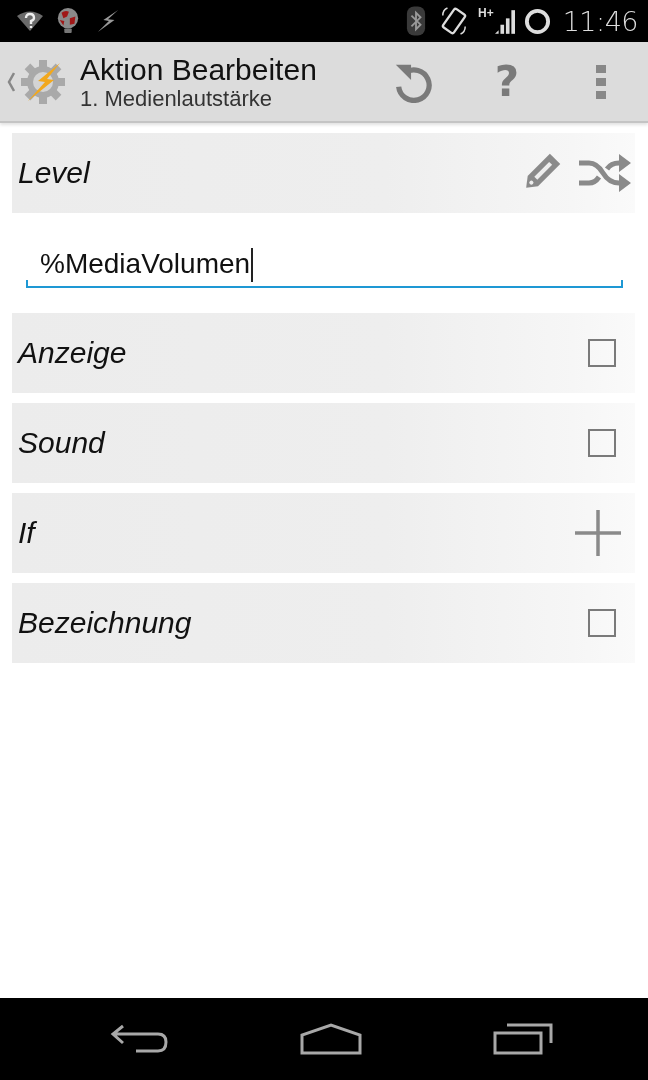 The image size is (648, 1080). What do you see at coordinates (30, 21) in the screenshot?
I see `wifi-question-icon` at bounding box center [30, 21].